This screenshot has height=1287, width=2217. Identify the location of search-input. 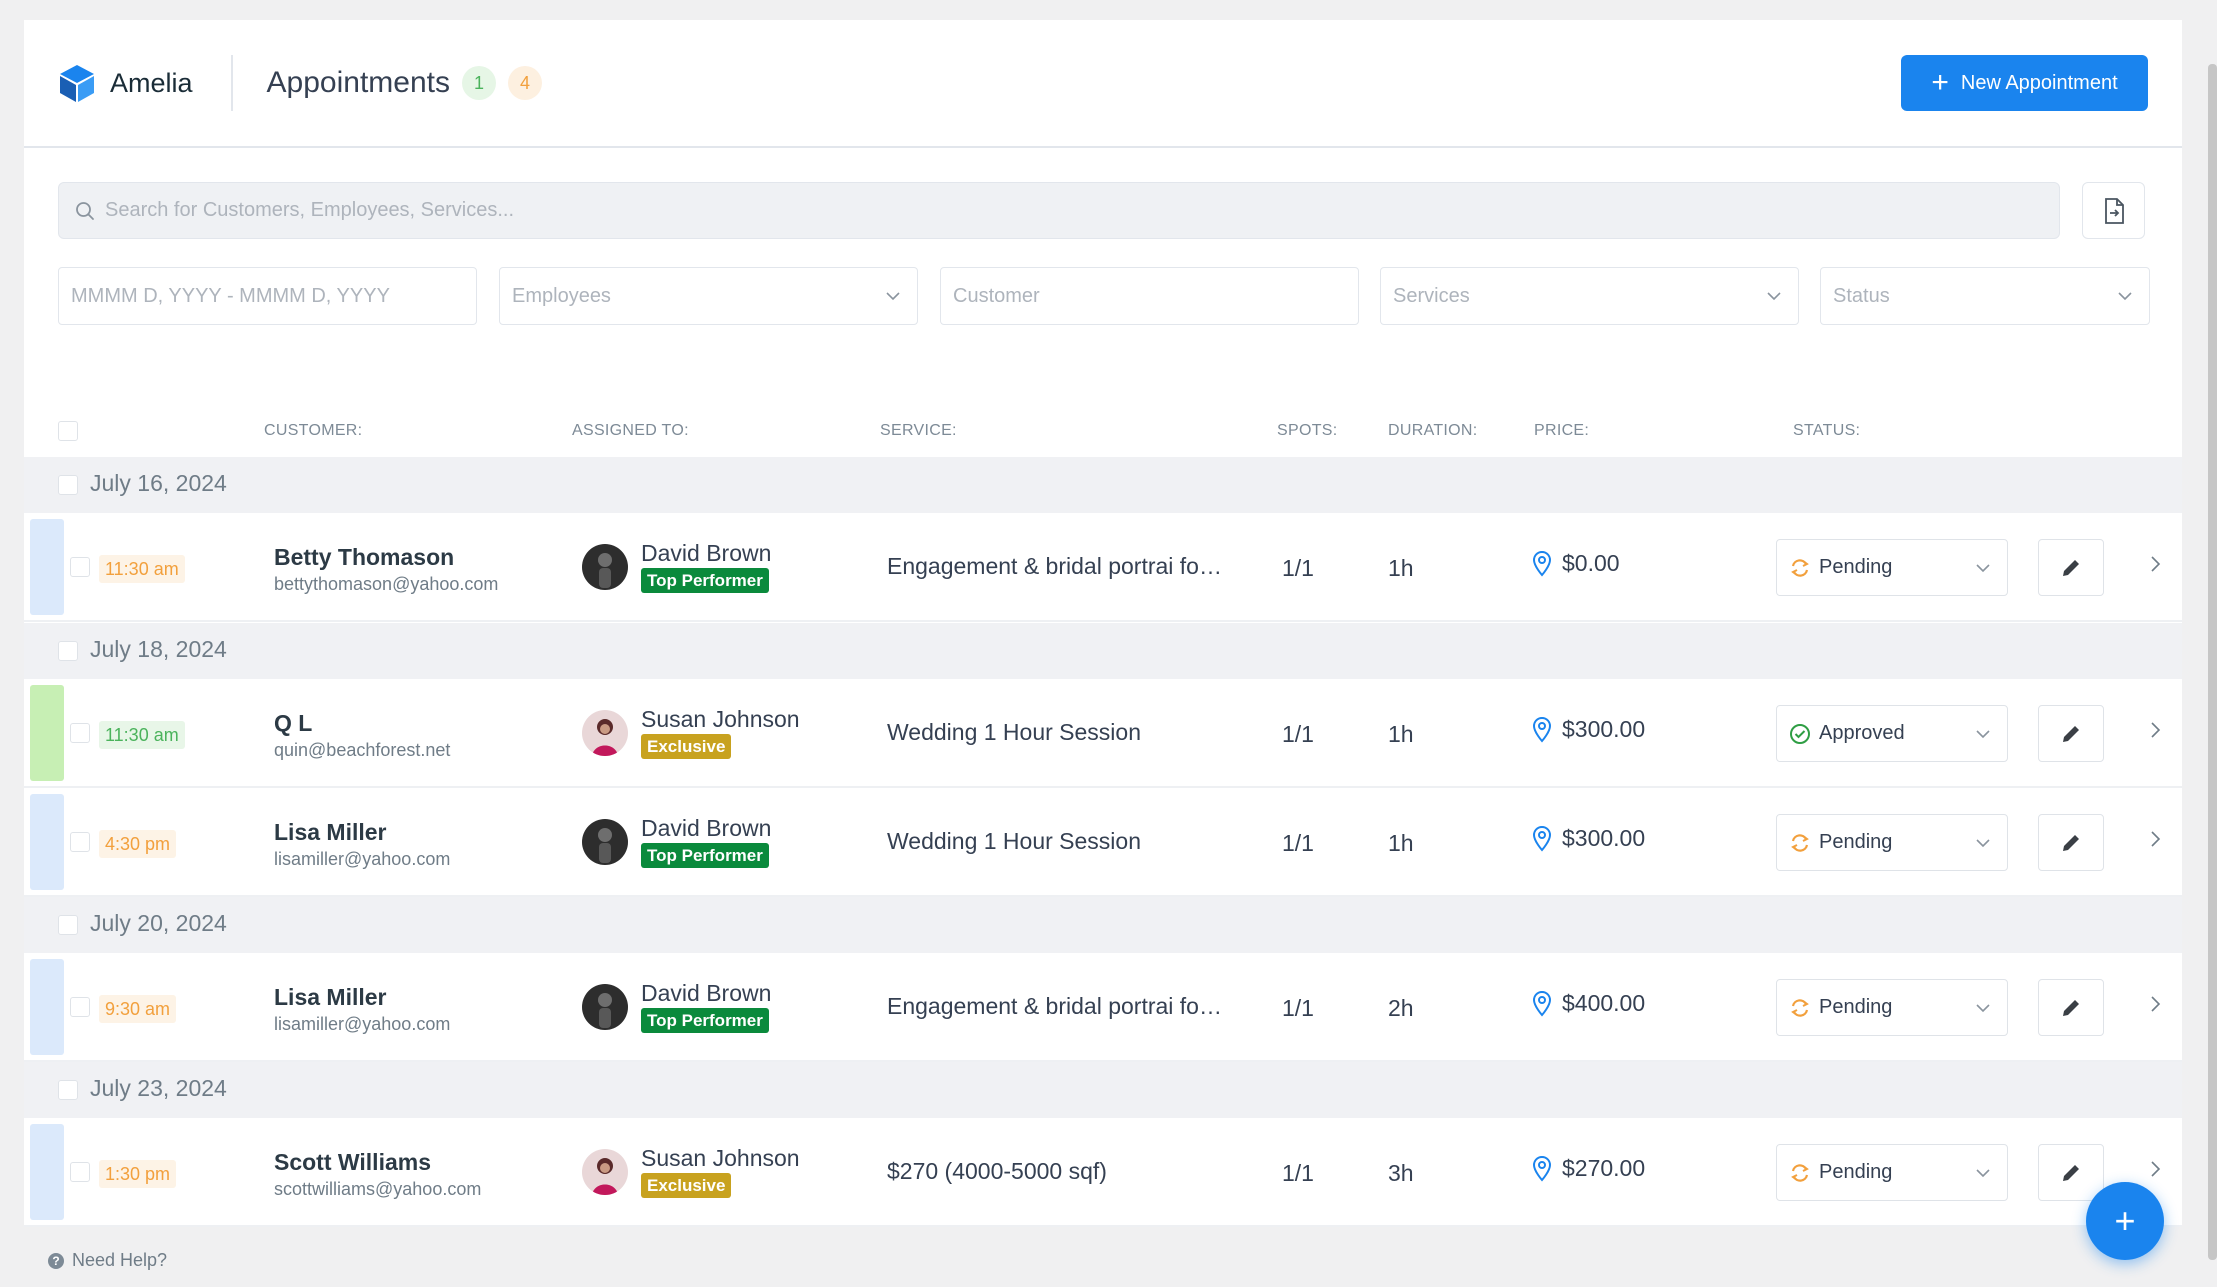
(1055, 210).